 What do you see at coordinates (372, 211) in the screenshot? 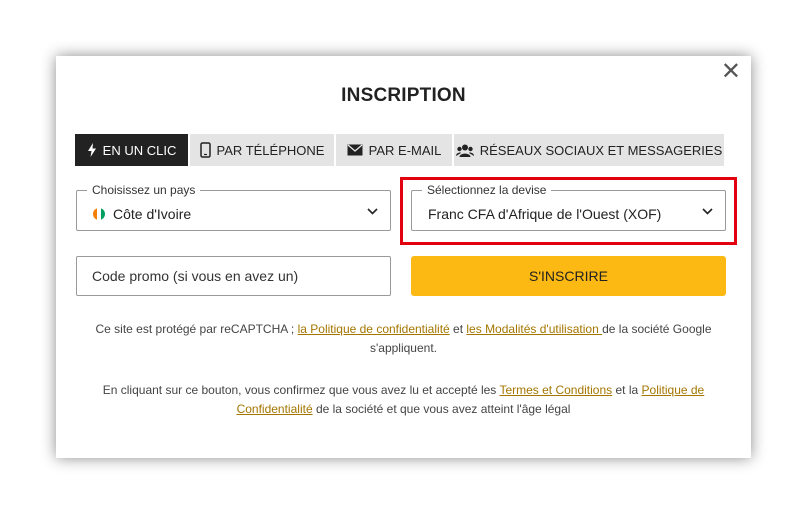
I see `chevron-down-icon` at bounding box center [372, 211].